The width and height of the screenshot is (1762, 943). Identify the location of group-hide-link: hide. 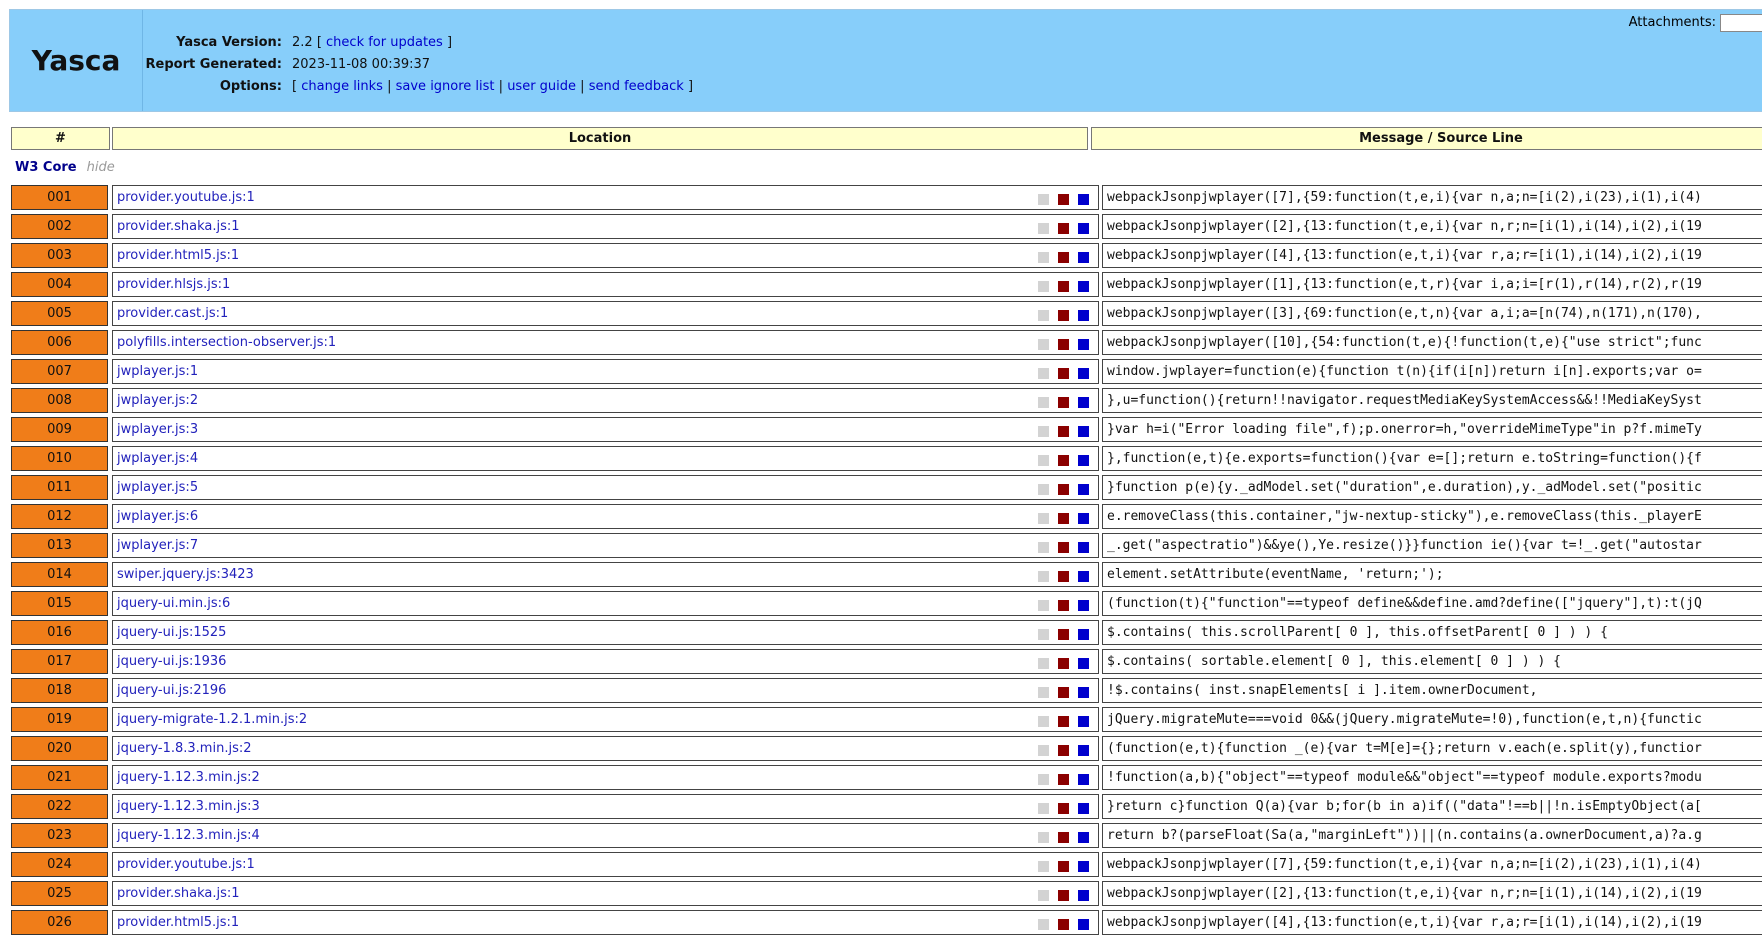
(101, 167).